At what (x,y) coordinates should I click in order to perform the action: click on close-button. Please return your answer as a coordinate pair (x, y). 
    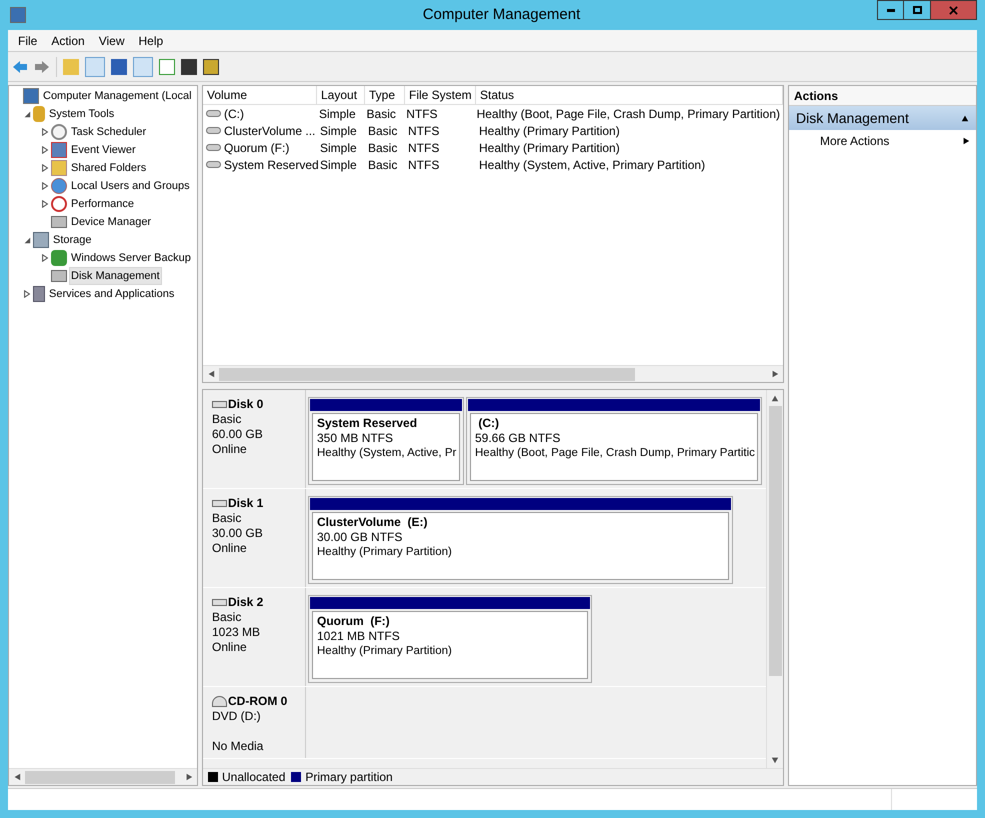
    Looking at the image, I should click on (954, 10).